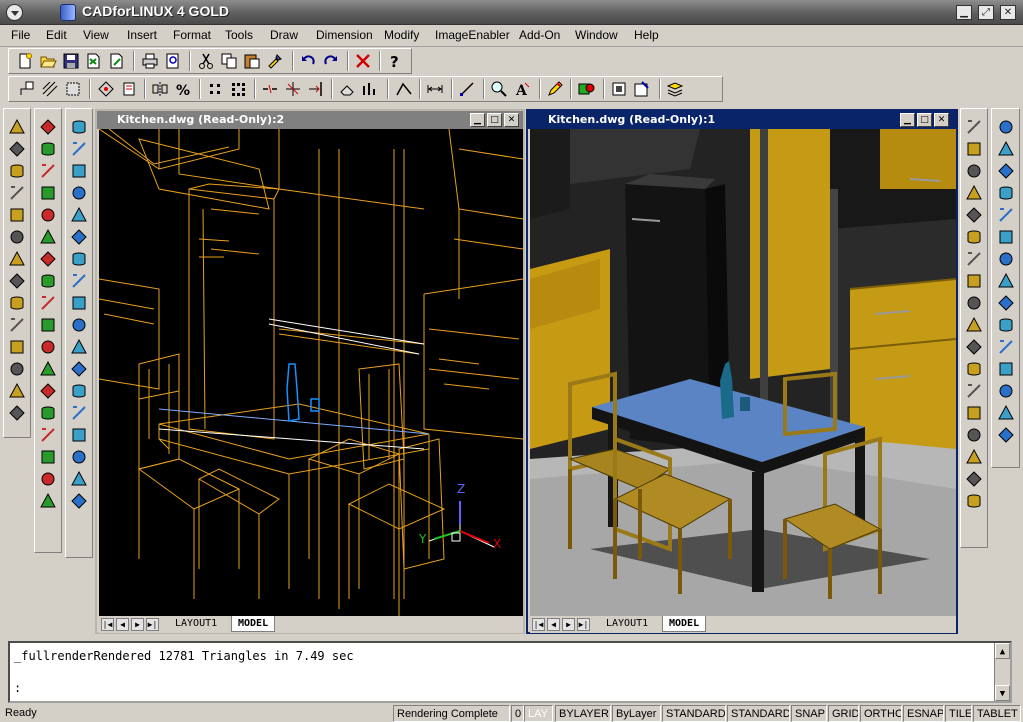 This screenshot has width=1023, height=722. I want to click on minimize-icon: ▁, so click(964, 12).